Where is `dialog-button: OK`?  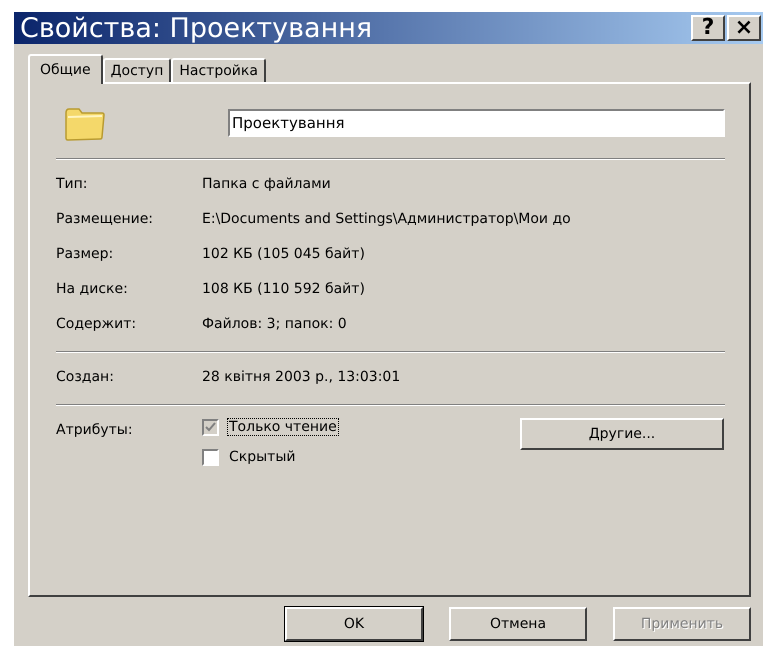 dialog-button: OK is located at coordinates (354, 624).